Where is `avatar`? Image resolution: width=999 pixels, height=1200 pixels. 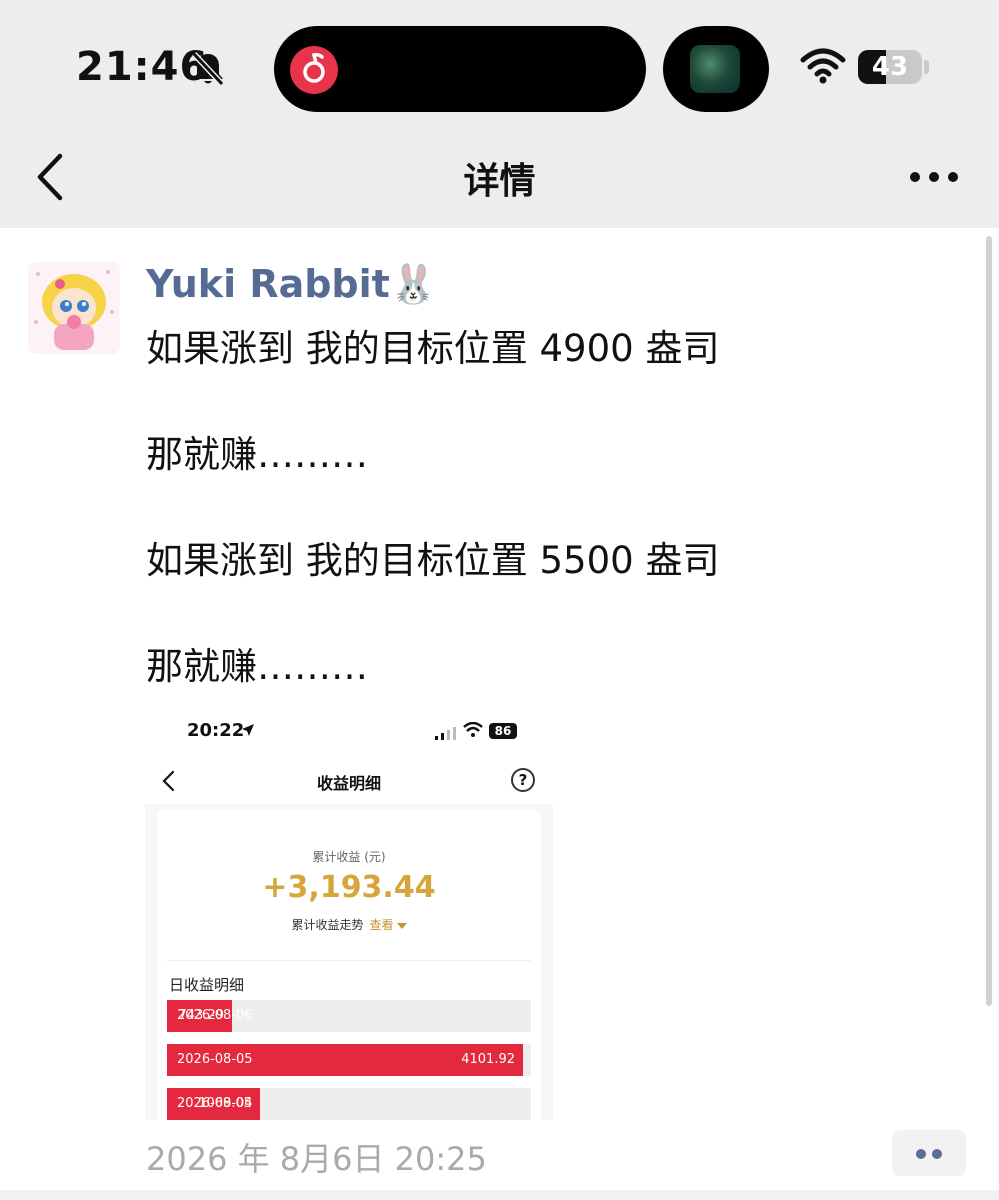
avatar is located at coordinates (74, 308).